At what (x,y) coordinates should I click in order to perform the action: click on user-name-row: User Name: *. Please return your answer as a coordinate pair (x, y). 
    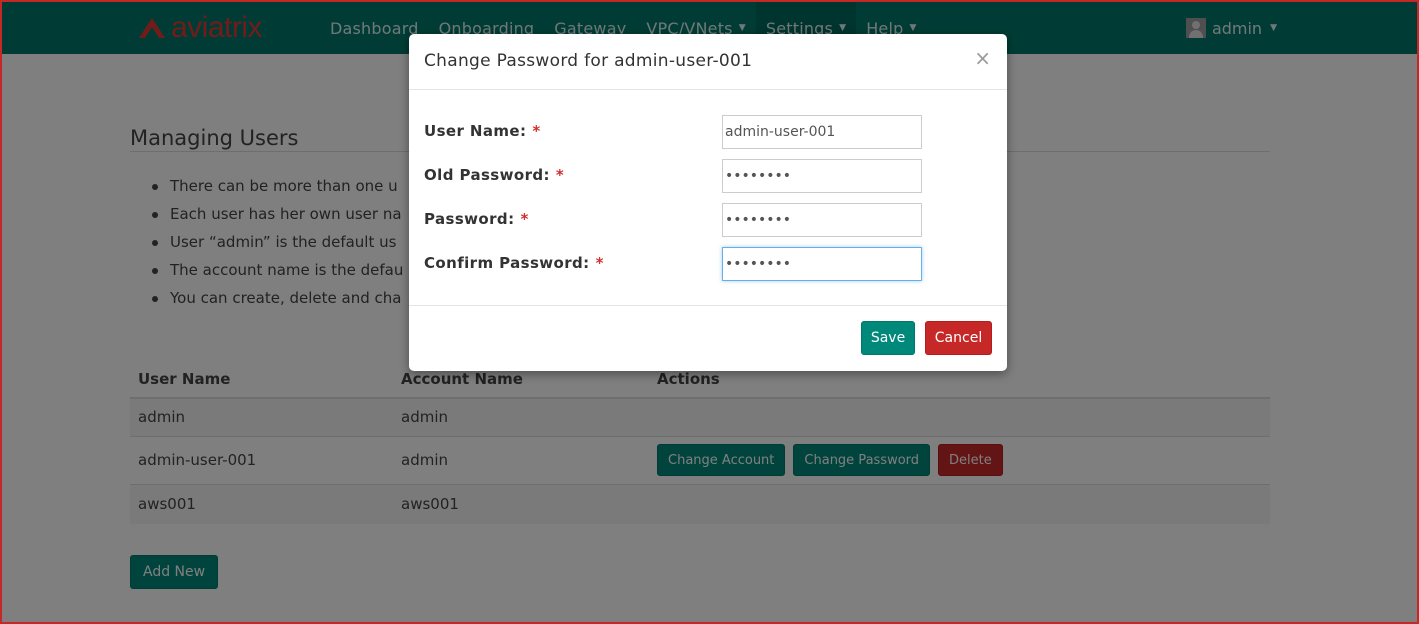
    Looking at the image, I should click on (708, 132).